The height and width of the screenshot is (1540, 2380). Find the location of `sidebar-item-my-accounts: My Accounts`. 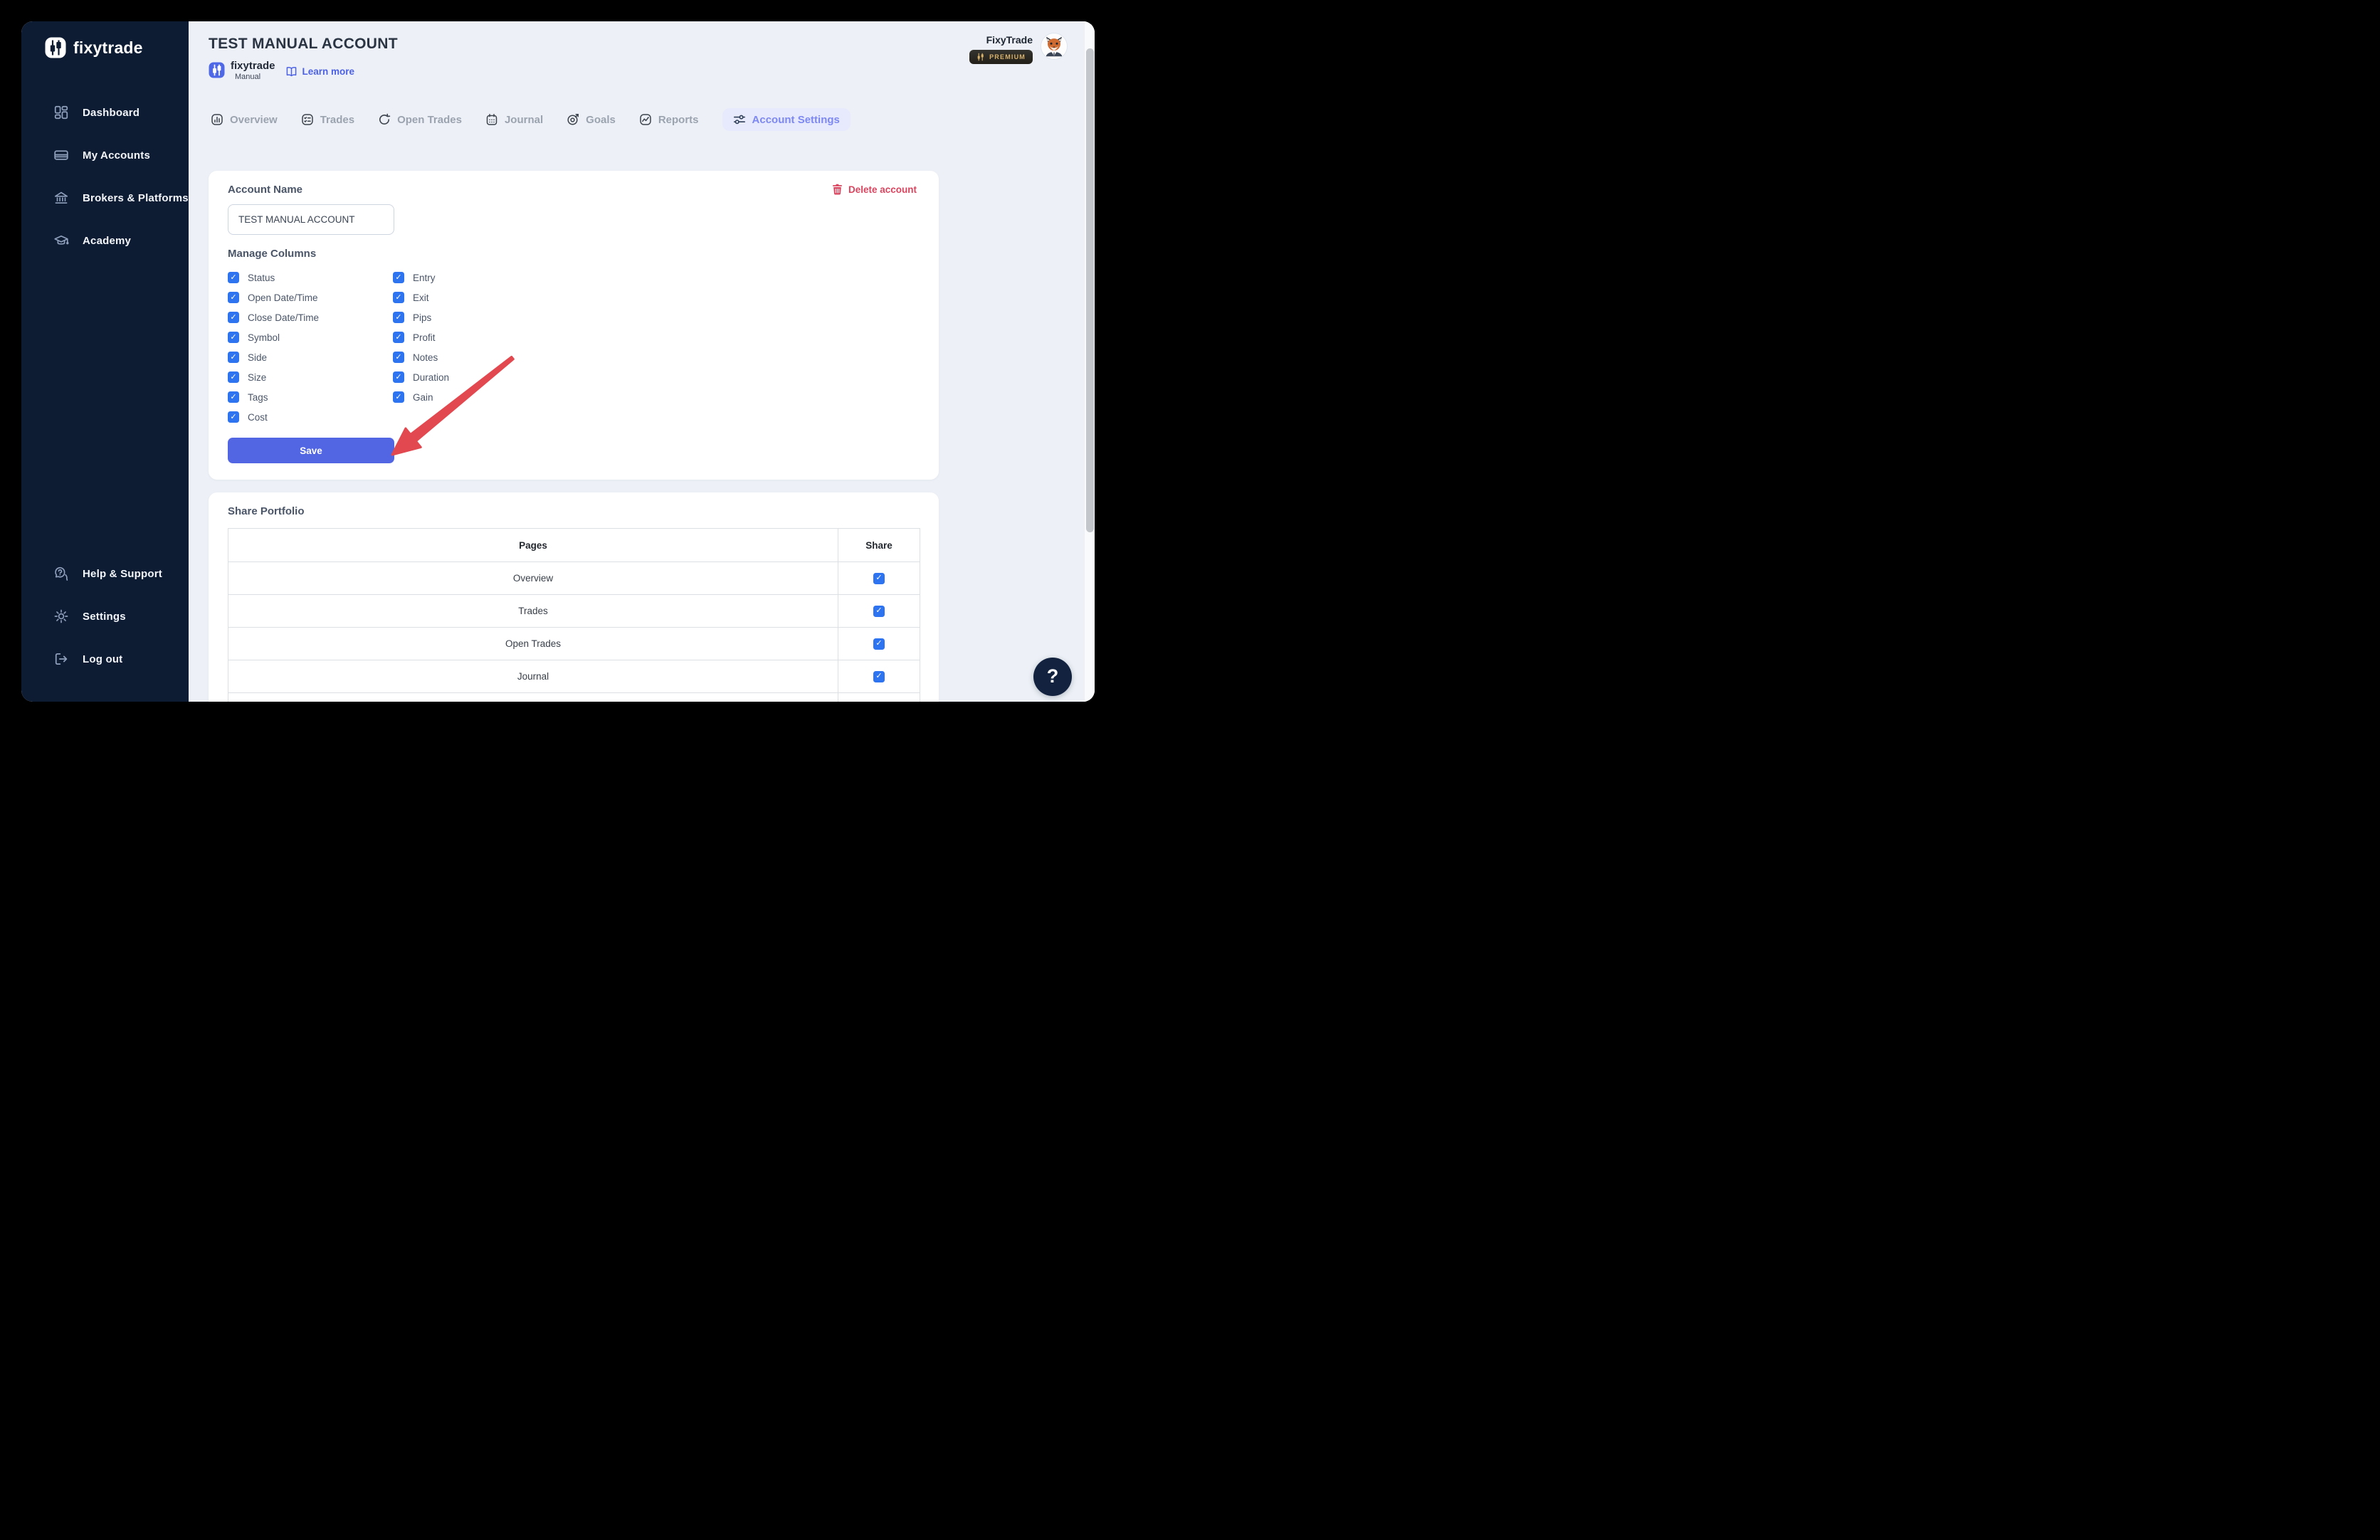

sidebar-item-my-accounts: My Accounts is located at coordinates (105, 155).